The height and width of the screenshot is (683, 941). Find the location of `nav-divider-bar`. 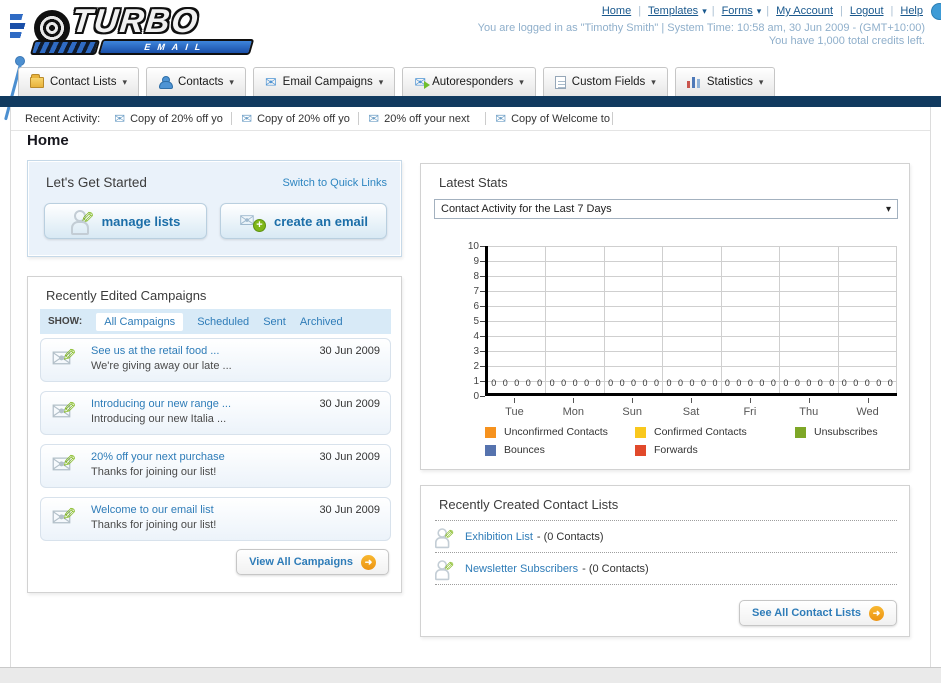

nav-divider-bar is located at coordinates (470, 101).